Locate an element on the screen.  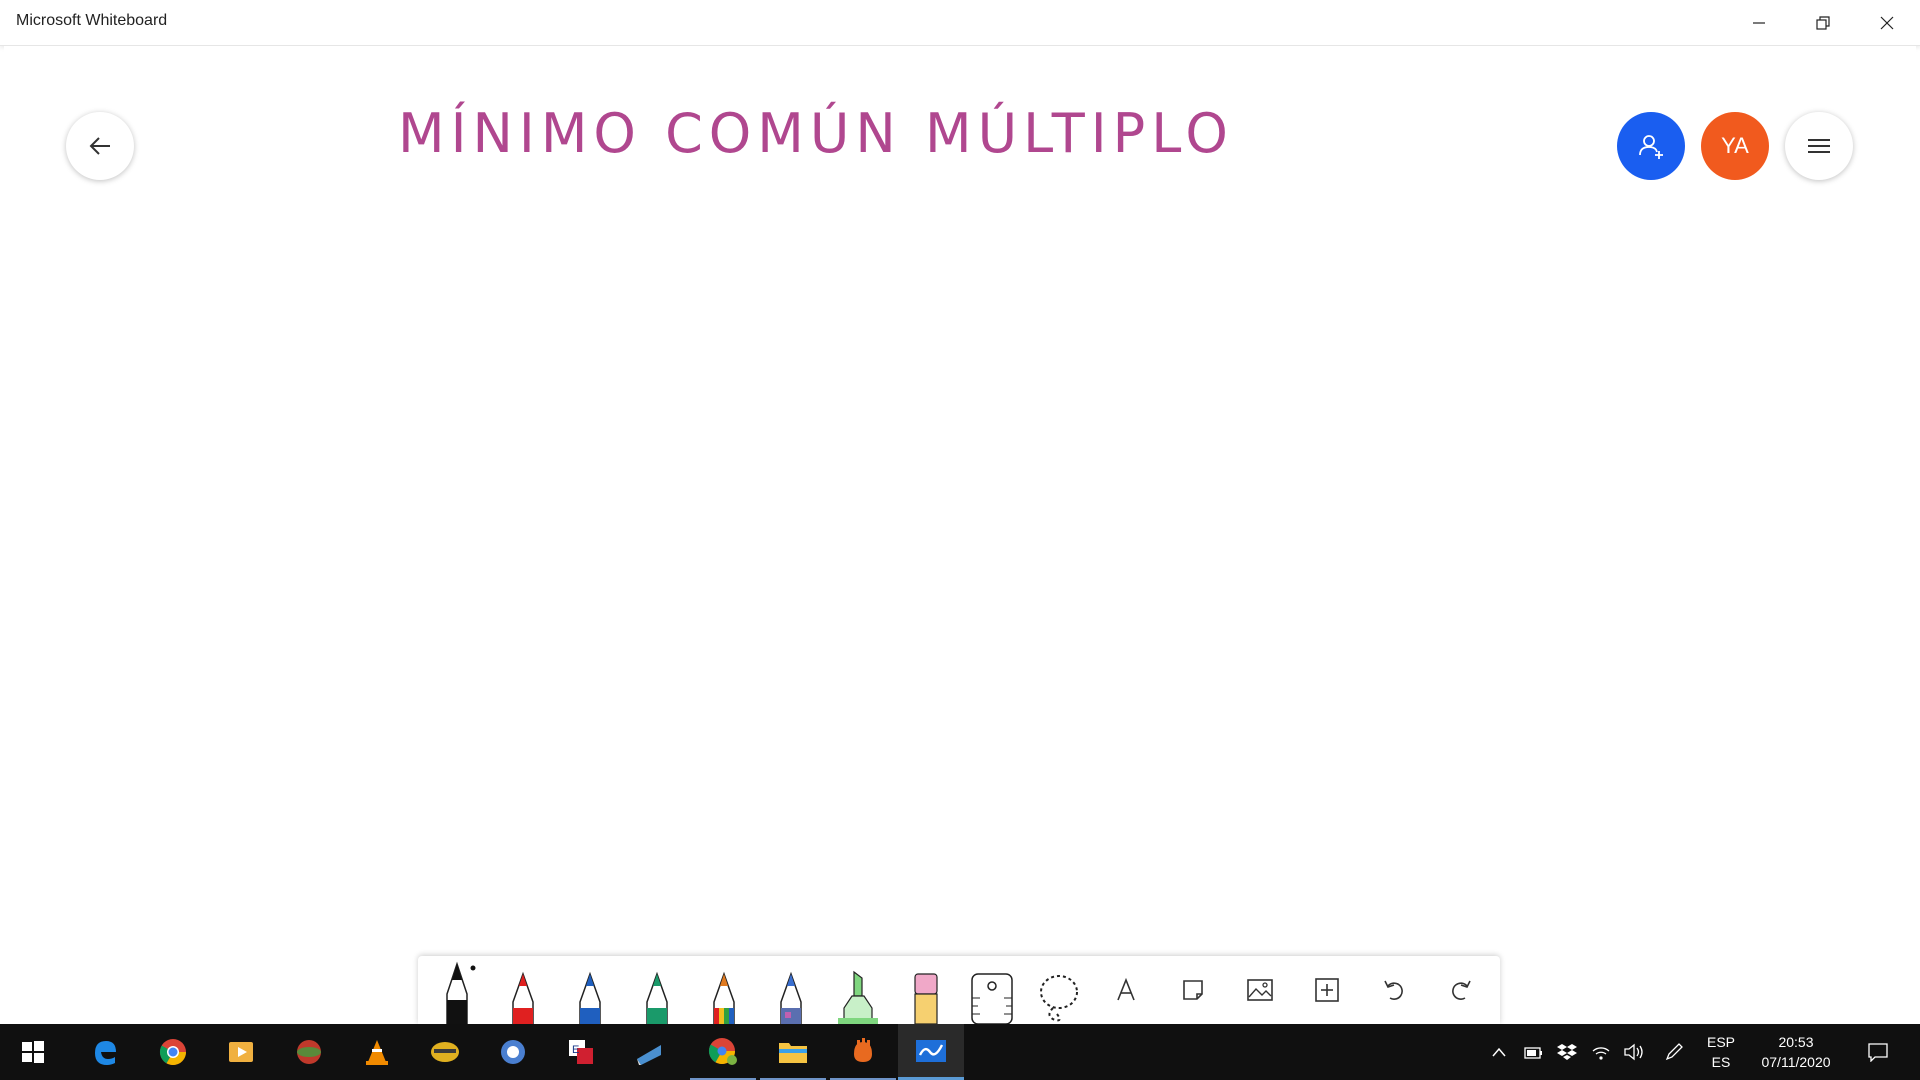
image-tool is located at coordinates (1260, 990).